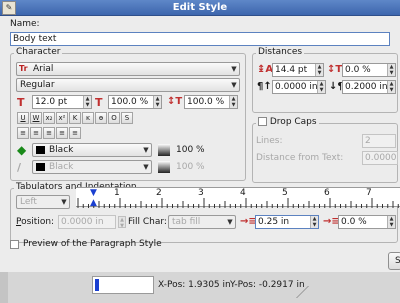 Image resolution: width=400 pixels, height=303 pixels. Describe the element at coordinates (190, 150) in the screenshot. I see `fill-shade-value: 100 %` at that location.